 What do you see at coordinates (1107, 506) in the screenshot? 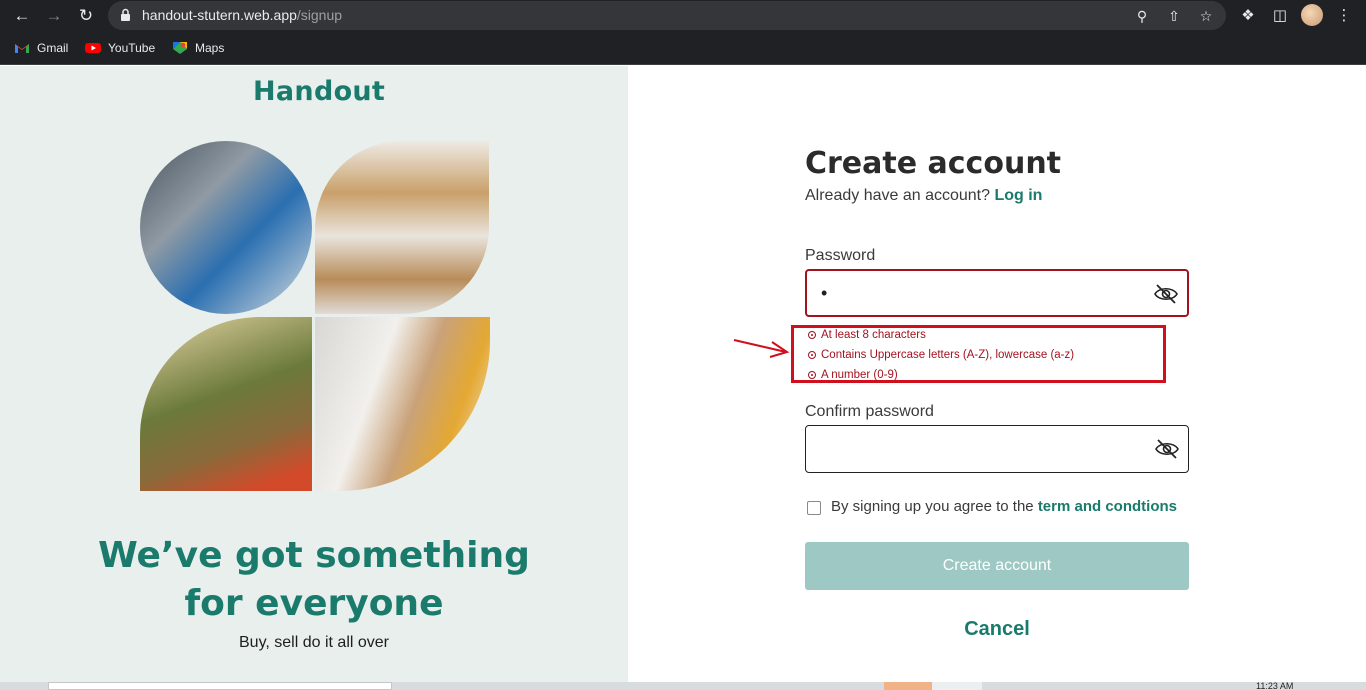
I see `terms-link: term and condtions` at bounding box center [1107, 506].